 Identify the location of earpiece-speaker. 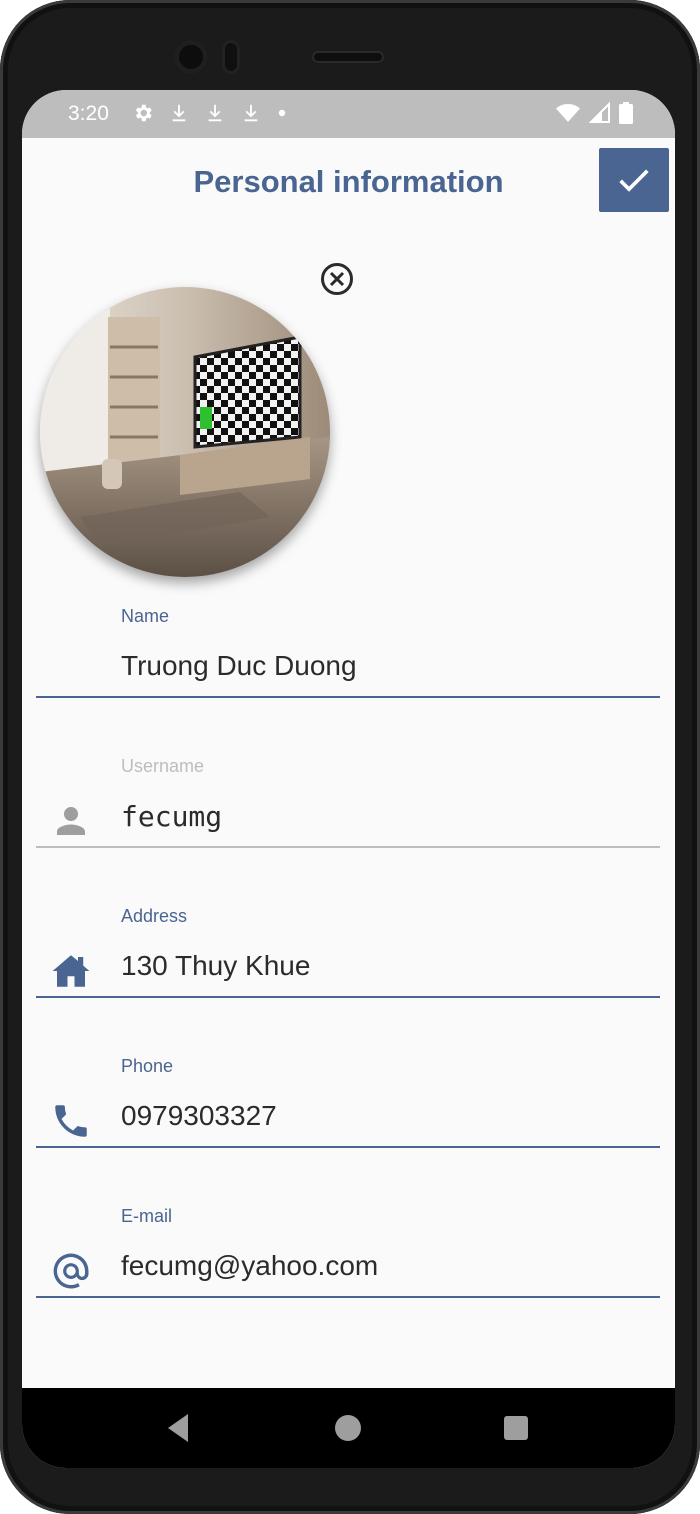
(348, 57).